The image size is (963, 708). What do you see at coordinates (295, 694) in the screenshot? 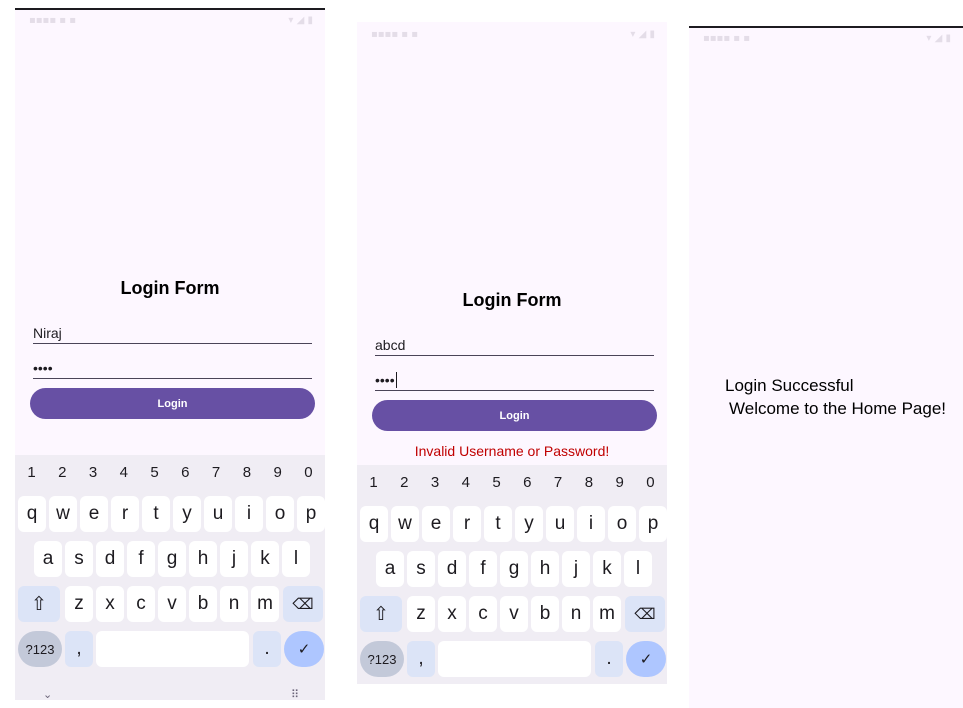
I see `keyboard-switch-icon: ⠿` at bounding box center [295, 694].